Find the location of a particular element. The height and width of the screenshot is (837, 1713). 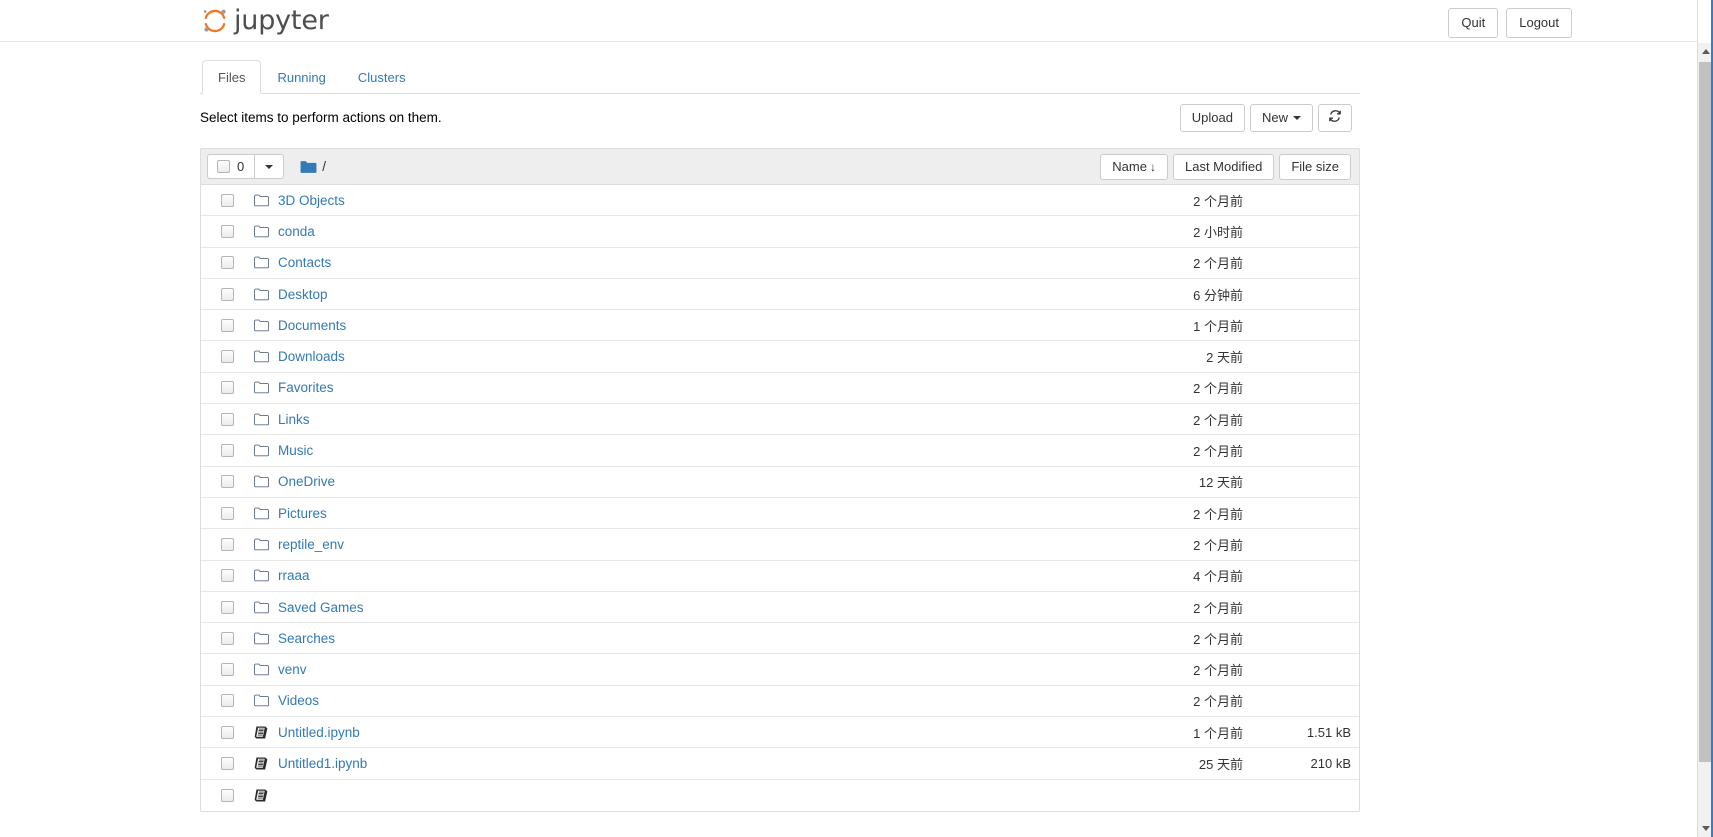

file-name-link: 3D Objects is located at coordinates (311, 200).